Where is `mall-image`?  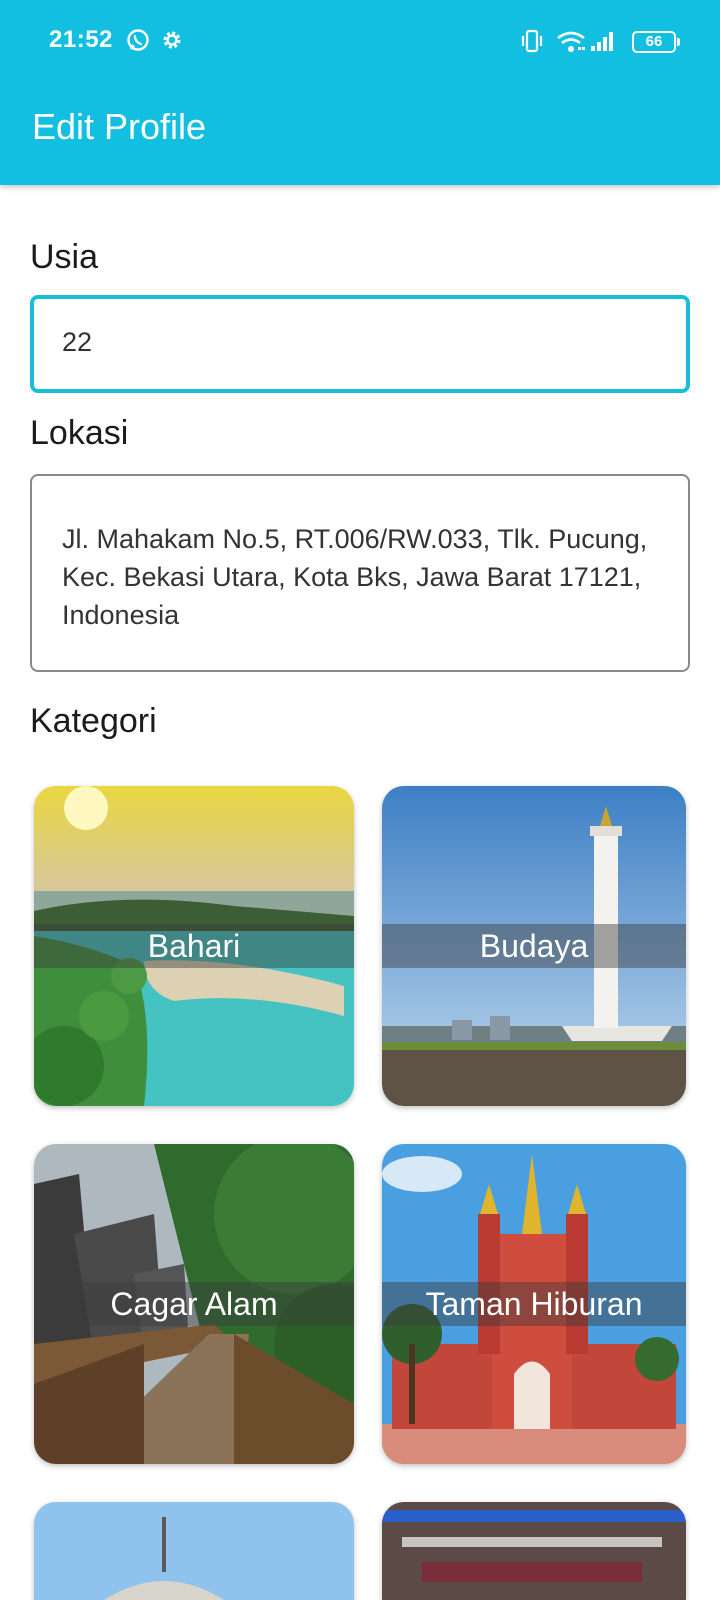 mall-image is located at coordinates (534, 1551).